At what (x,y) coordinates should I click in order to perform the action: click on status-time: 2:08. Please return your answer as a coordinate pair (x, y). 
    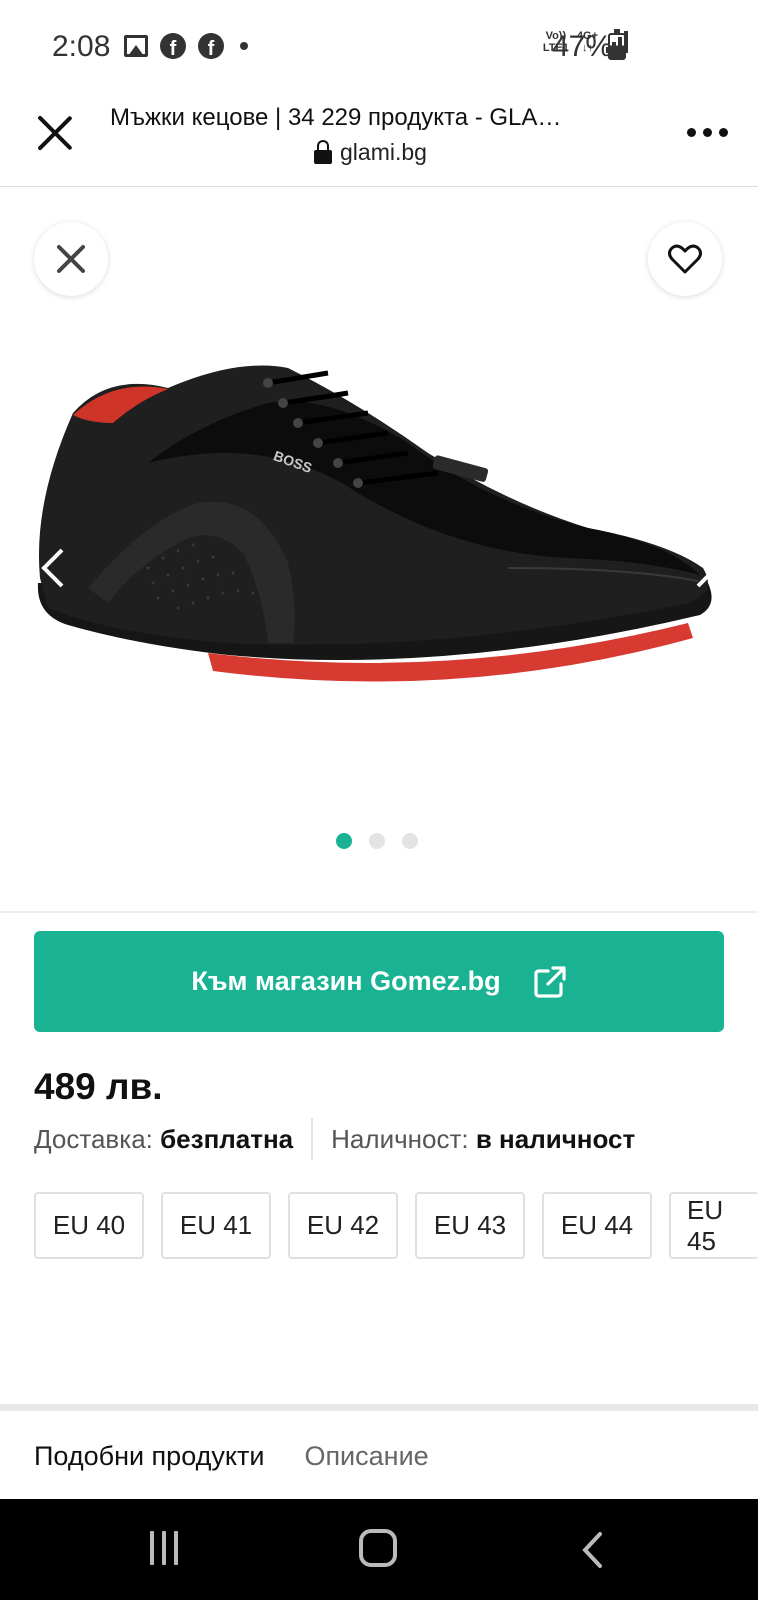
    Looking at the image, I should click on (81, 46).